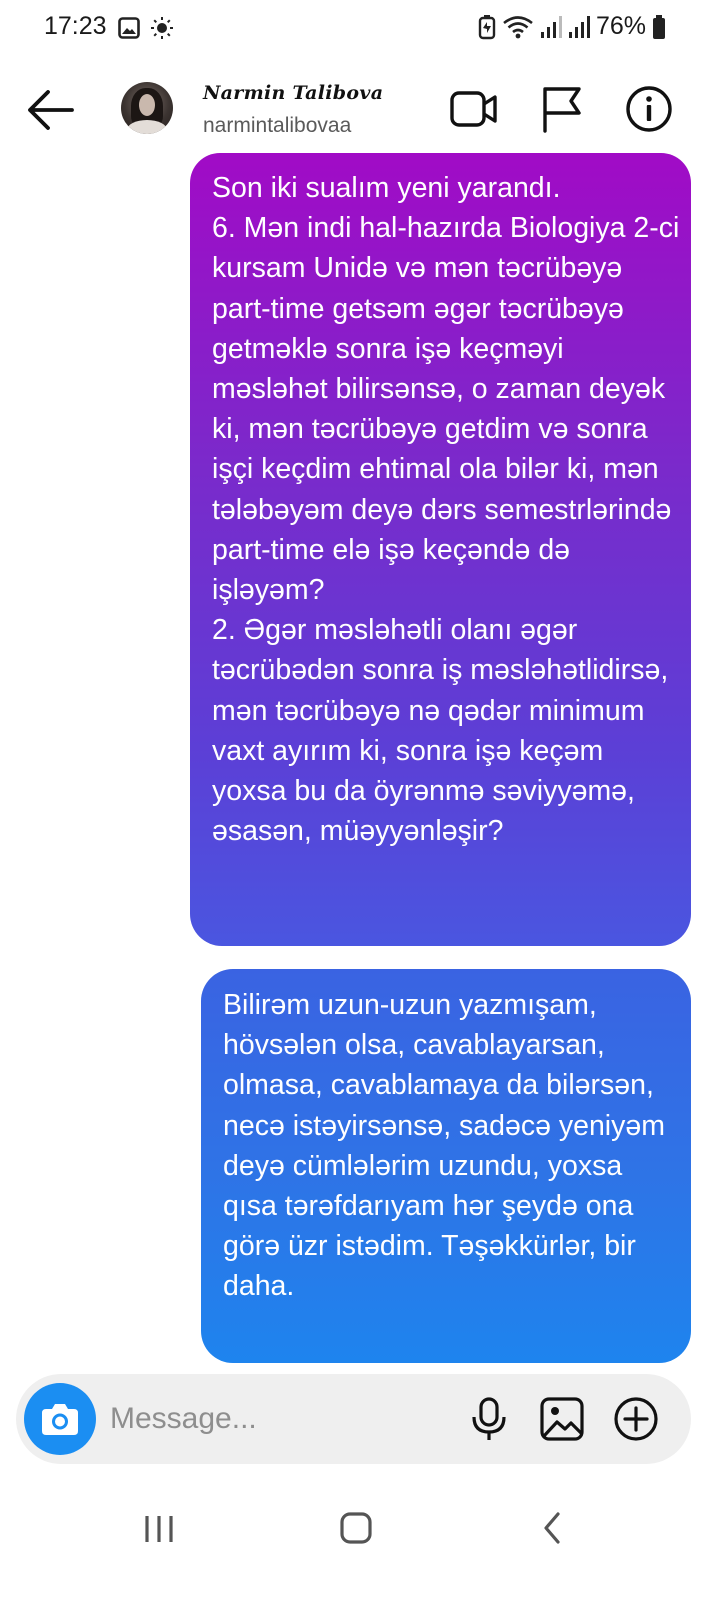 Image resolution: width=720 pixels, height=1600 pixels. Describe the element at coordinates (474, 109) in the screenshot. I see `video-call-icon` at that location.